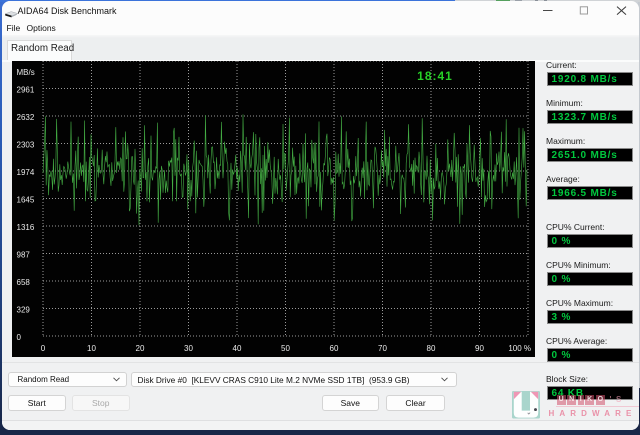  What do you see at coordinates (236, 348) in the screenshot?
I see `svg-text: 40` at bounding box center [236, 348].